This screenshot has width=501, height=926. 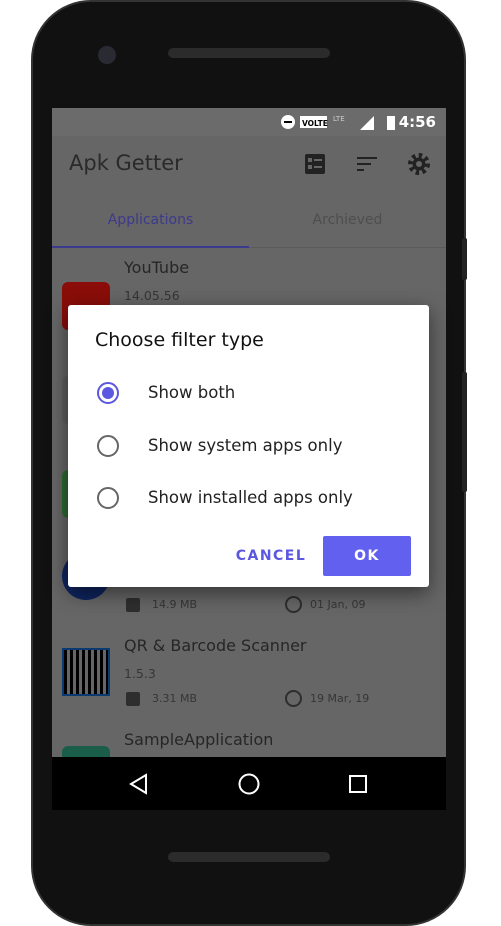 I want to click on tab-bar: Applications Archieved, so click(x=249, y=220).